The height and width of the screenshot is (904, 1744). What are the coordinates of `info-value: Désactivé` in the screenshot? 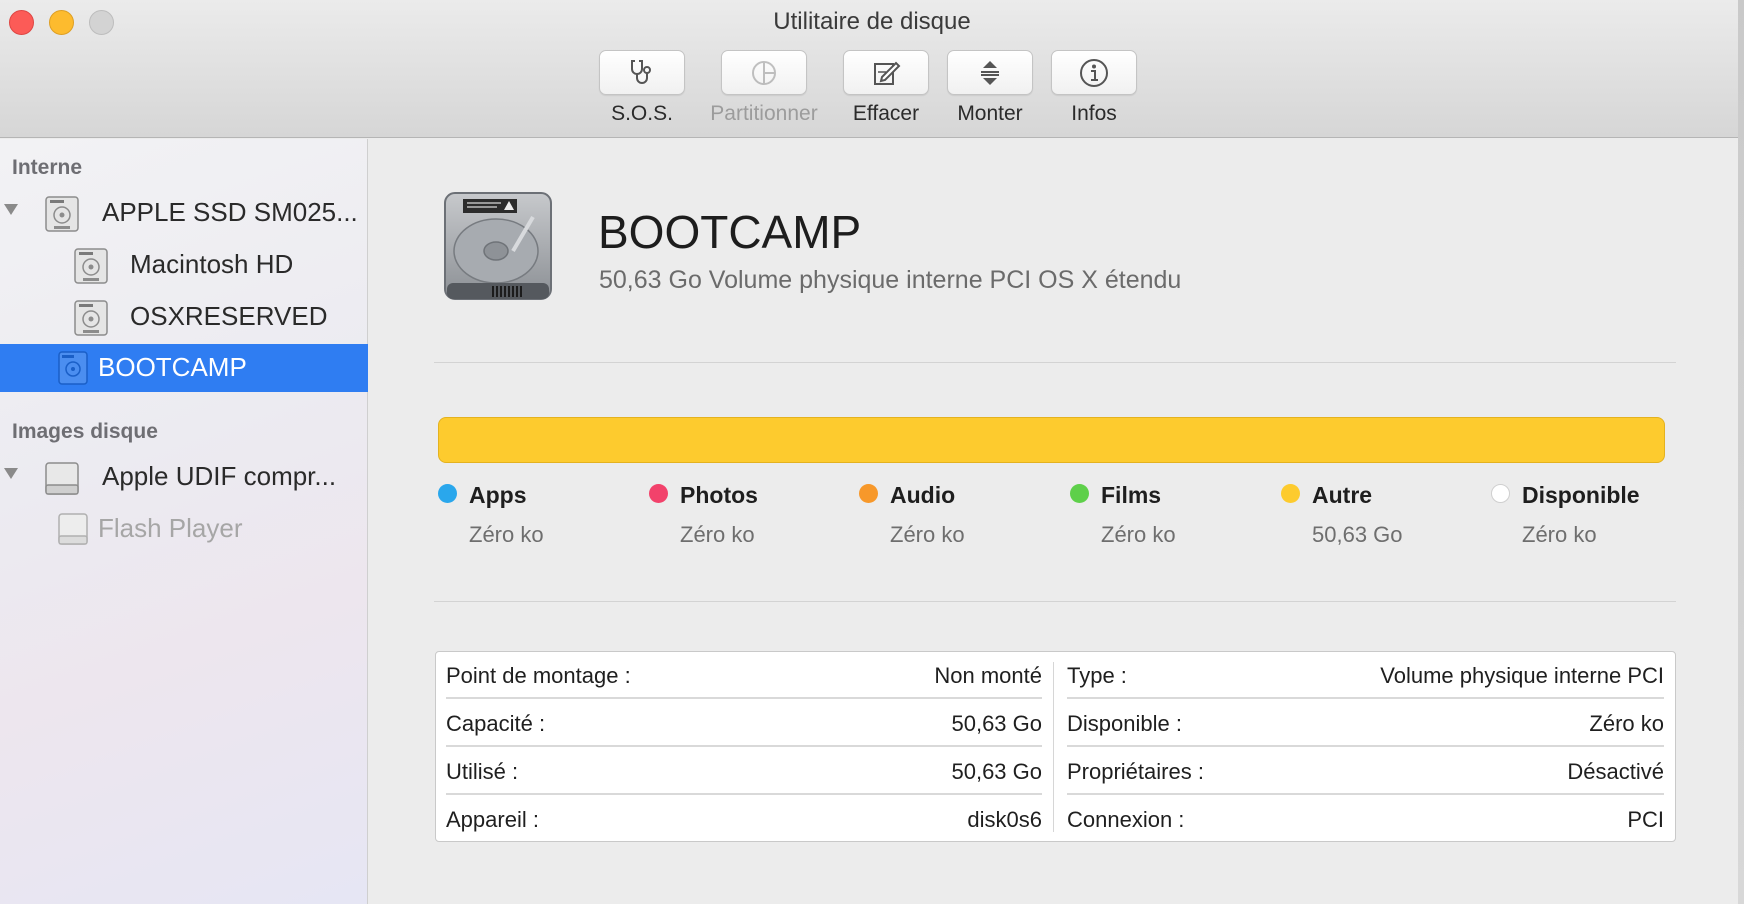 It's located at (1615, 771).